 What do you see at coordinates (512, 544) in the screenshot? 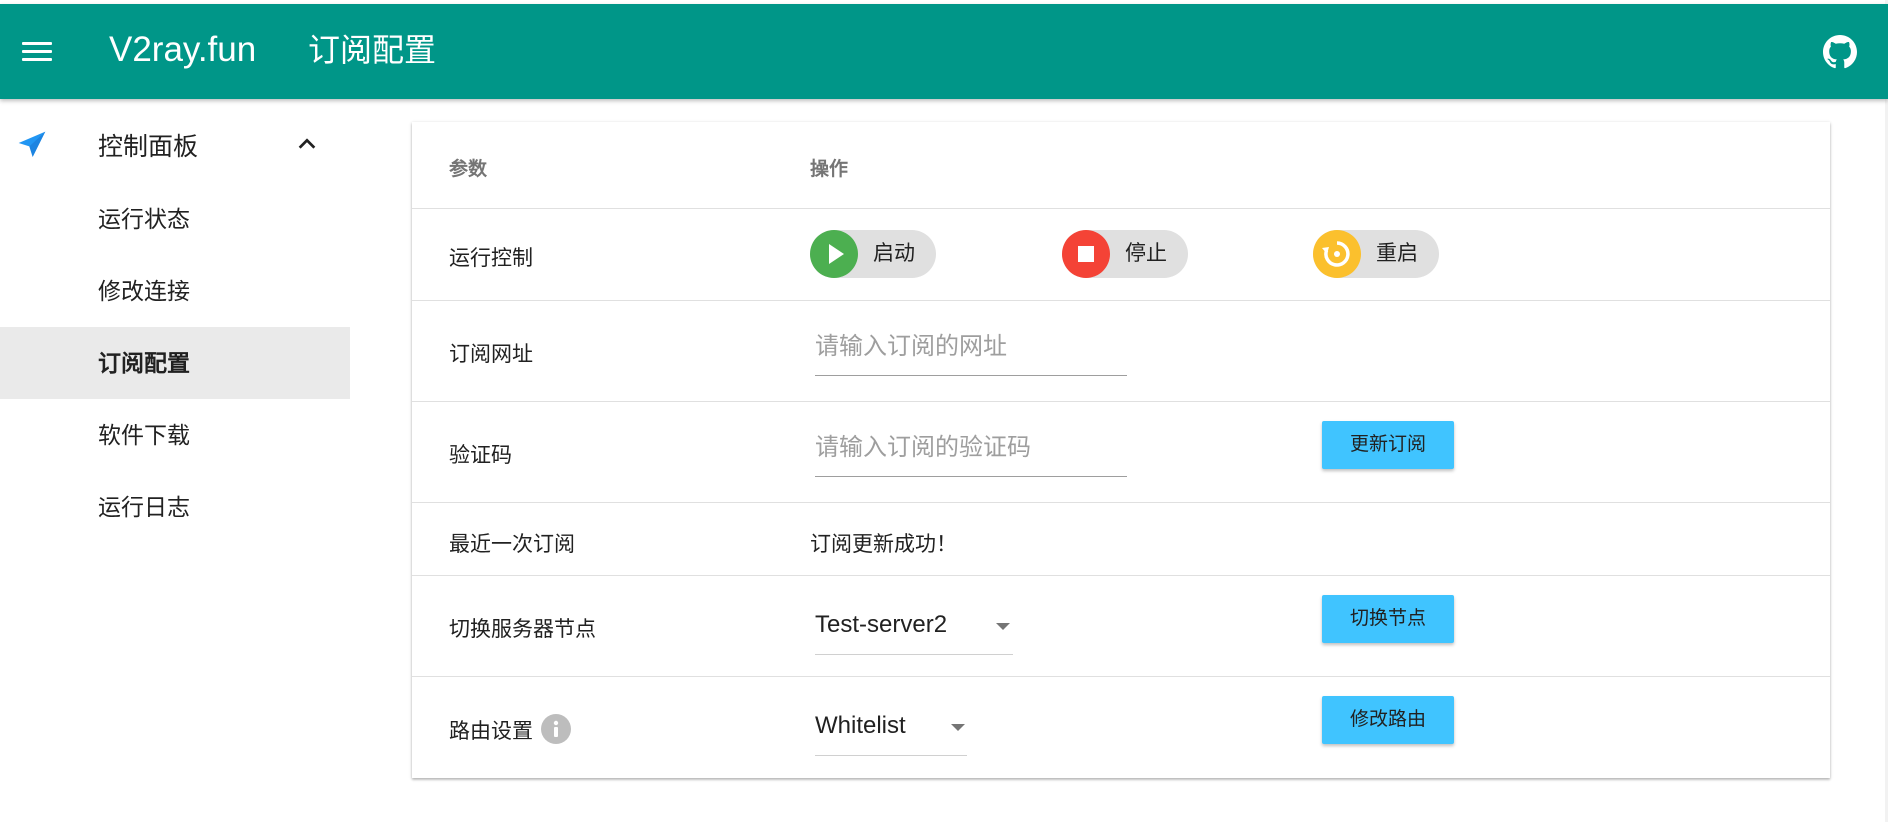
I see `last-sub-label: 最近一次订阅` at bounding box center [512, 544].